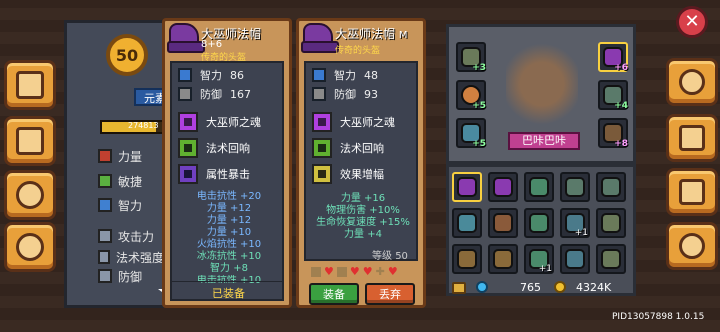  What do you see at coordinates (345, 75) in the screenshot?
I see `base-stat-int: 智力 48` at bounding box center [345, 75].